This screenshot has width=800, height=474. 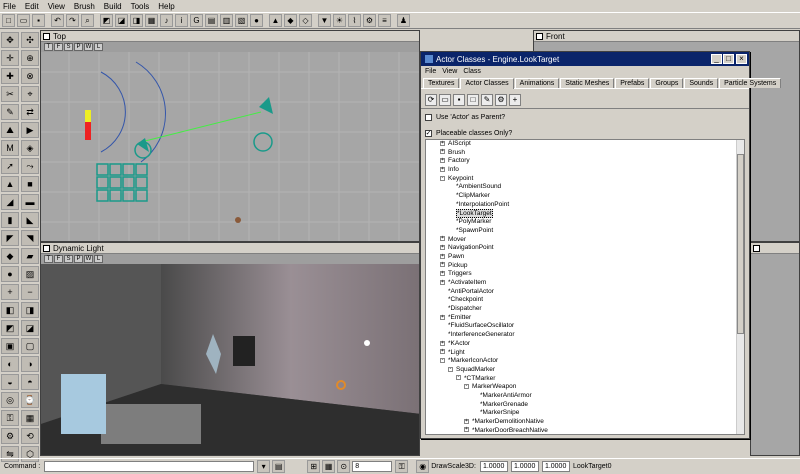 What do you see at coordinates (149, 466) in the screenshot?
I see `command-input` at bounding box center [149, 466].